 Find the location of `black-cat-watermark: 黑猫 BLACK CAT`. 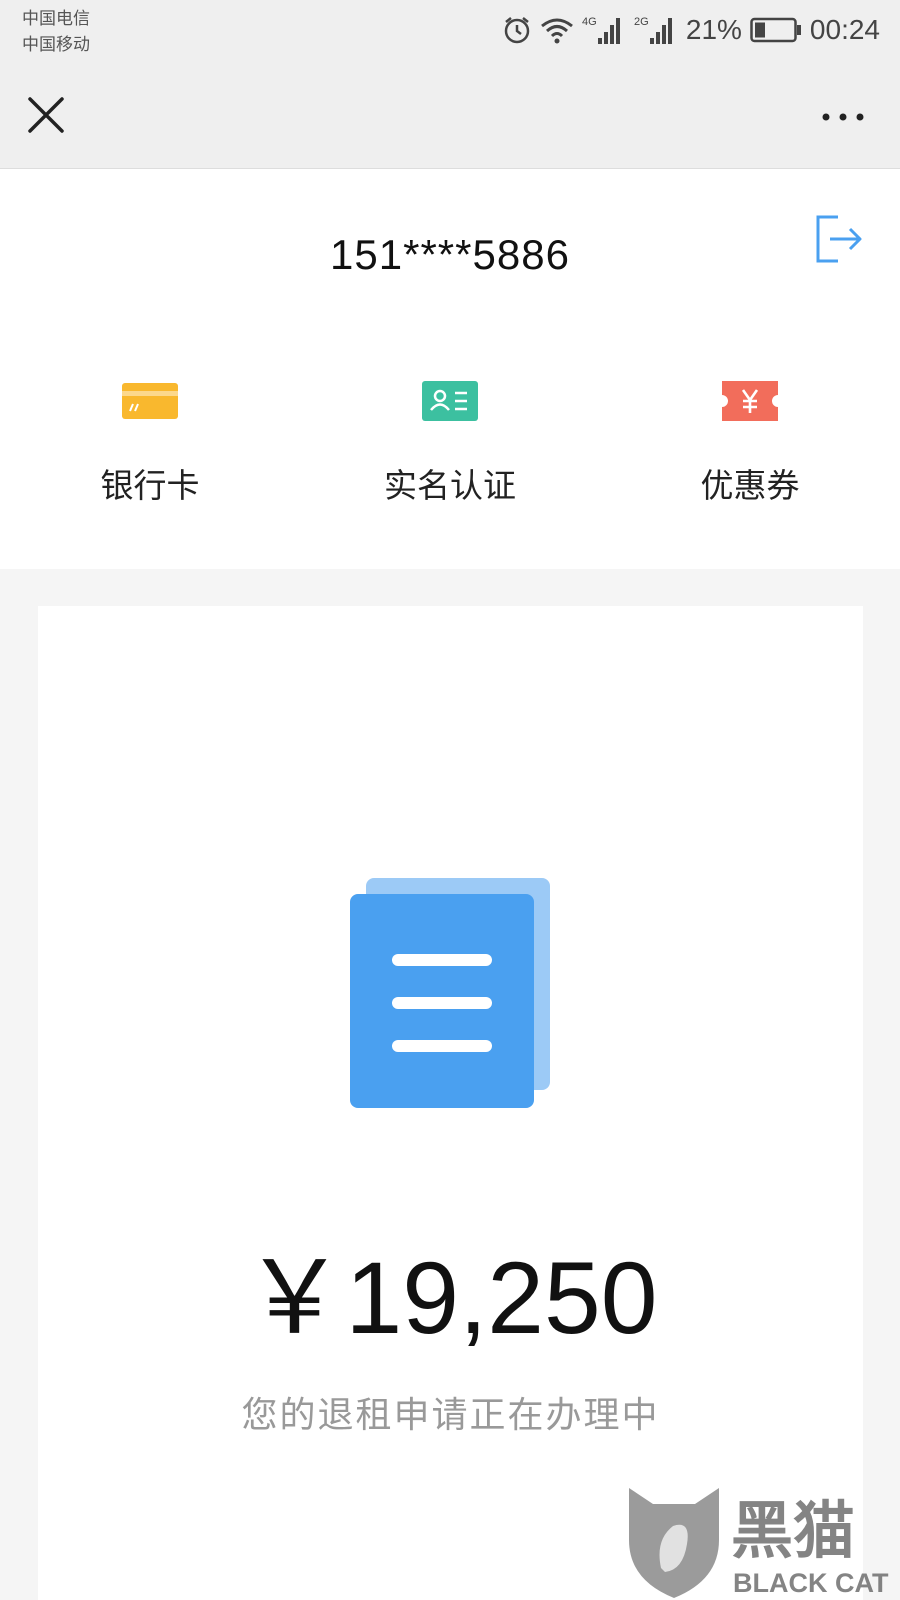

black-cat-watermark: 黑猫 BLACK CAT is located at coordinates (759, 1543).